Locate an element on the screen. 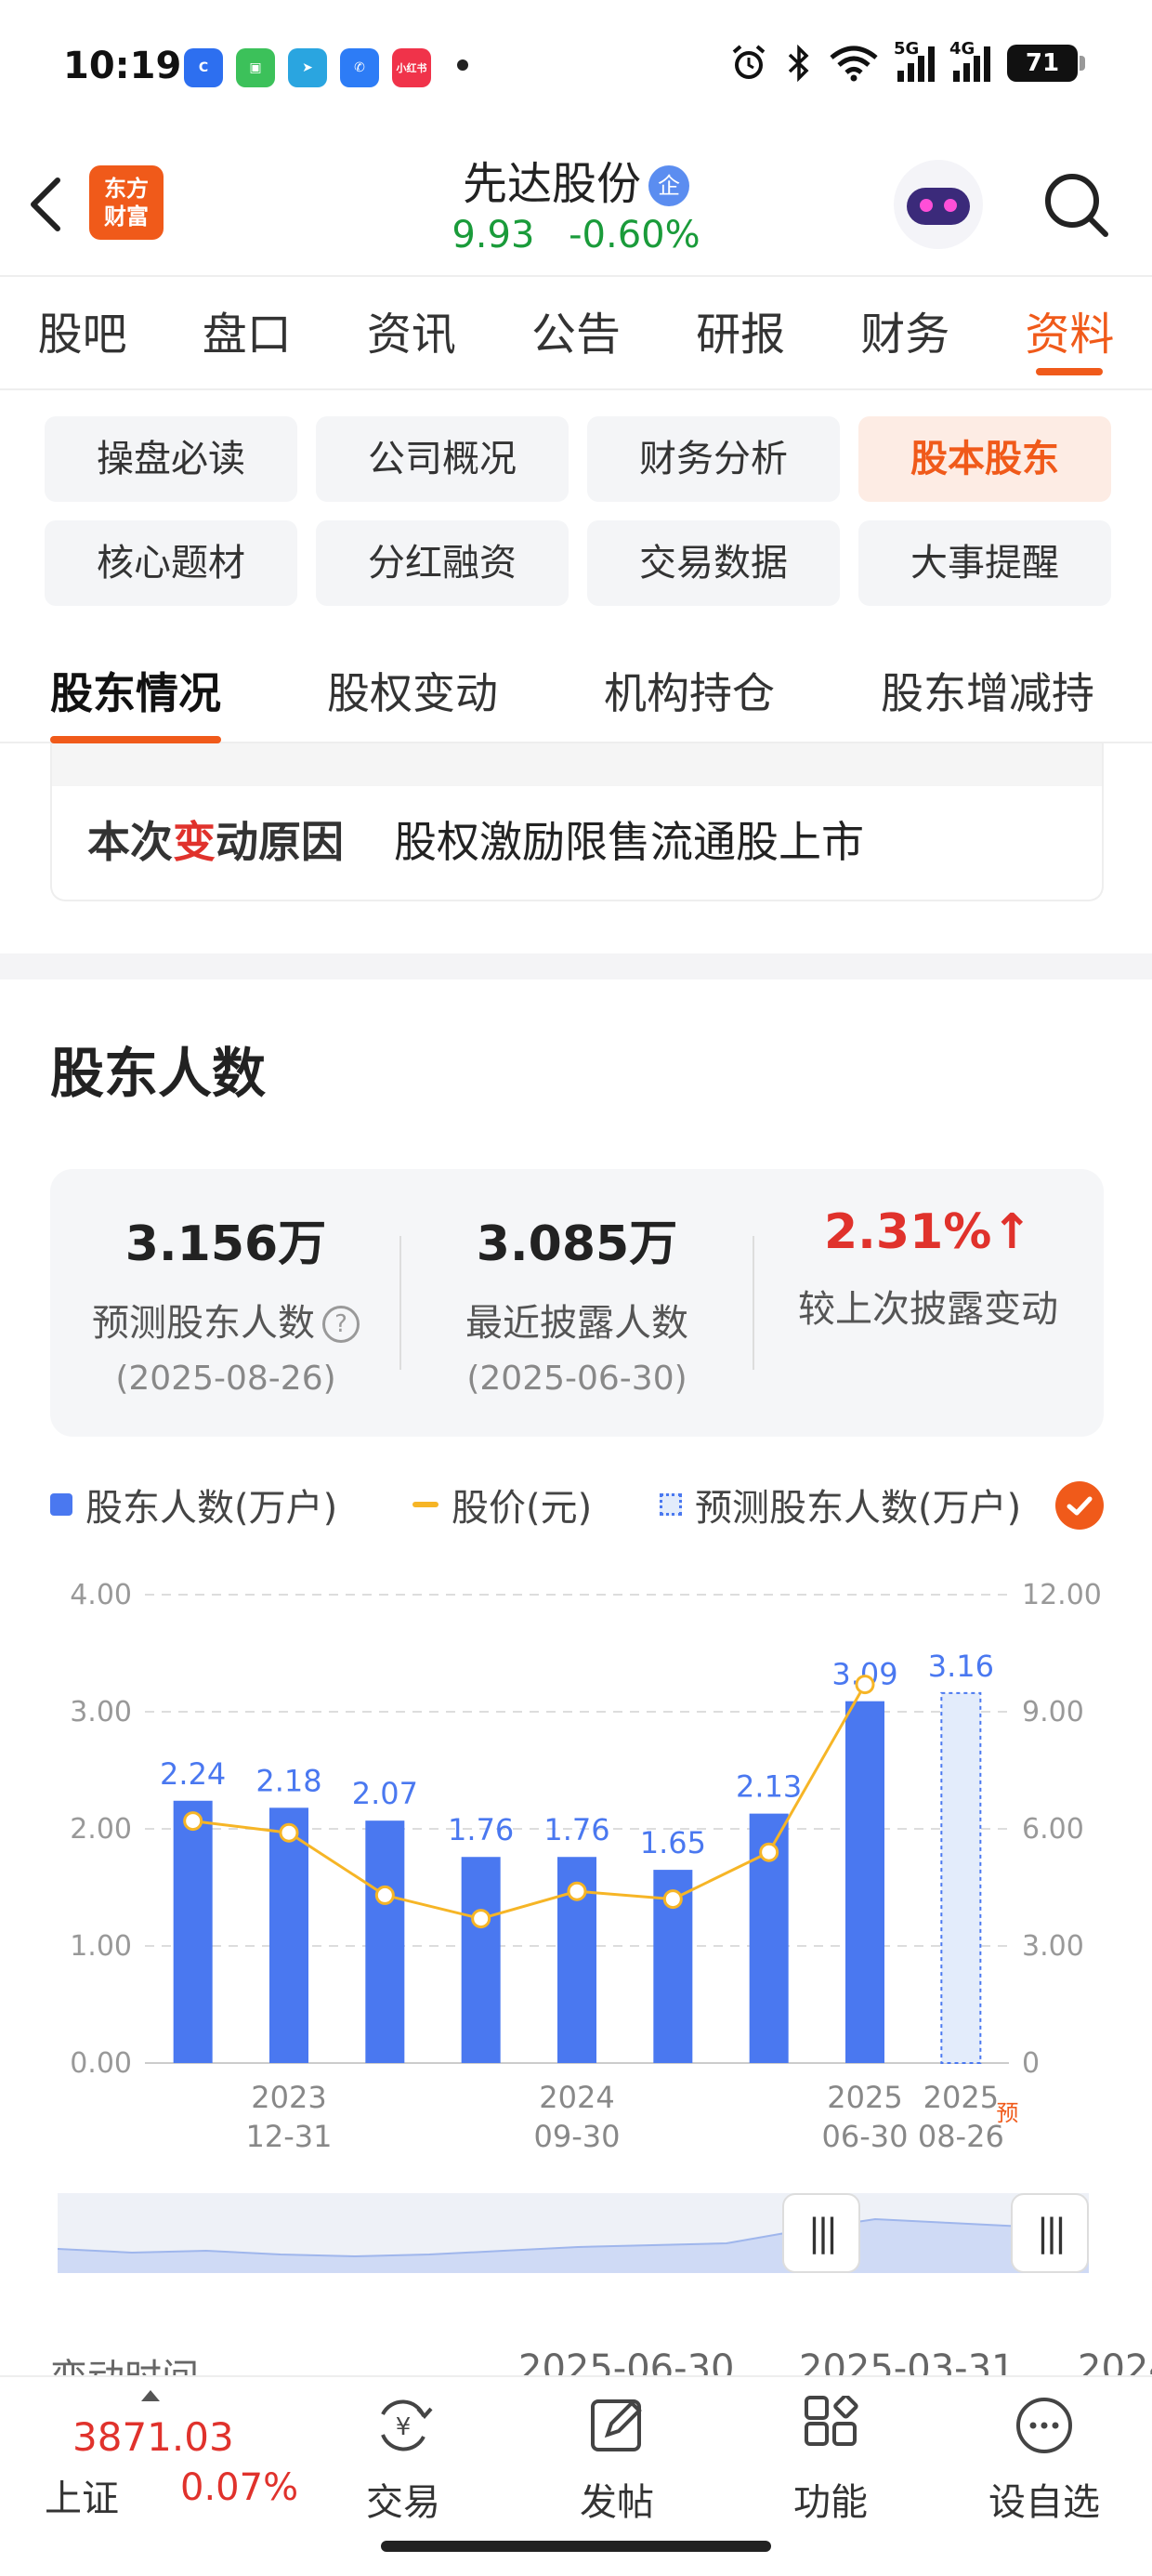 This screenshot has width=1152, height=2576. stat-change-value-wrap: 2.31%↑ is located at coordinates (928, 1232).